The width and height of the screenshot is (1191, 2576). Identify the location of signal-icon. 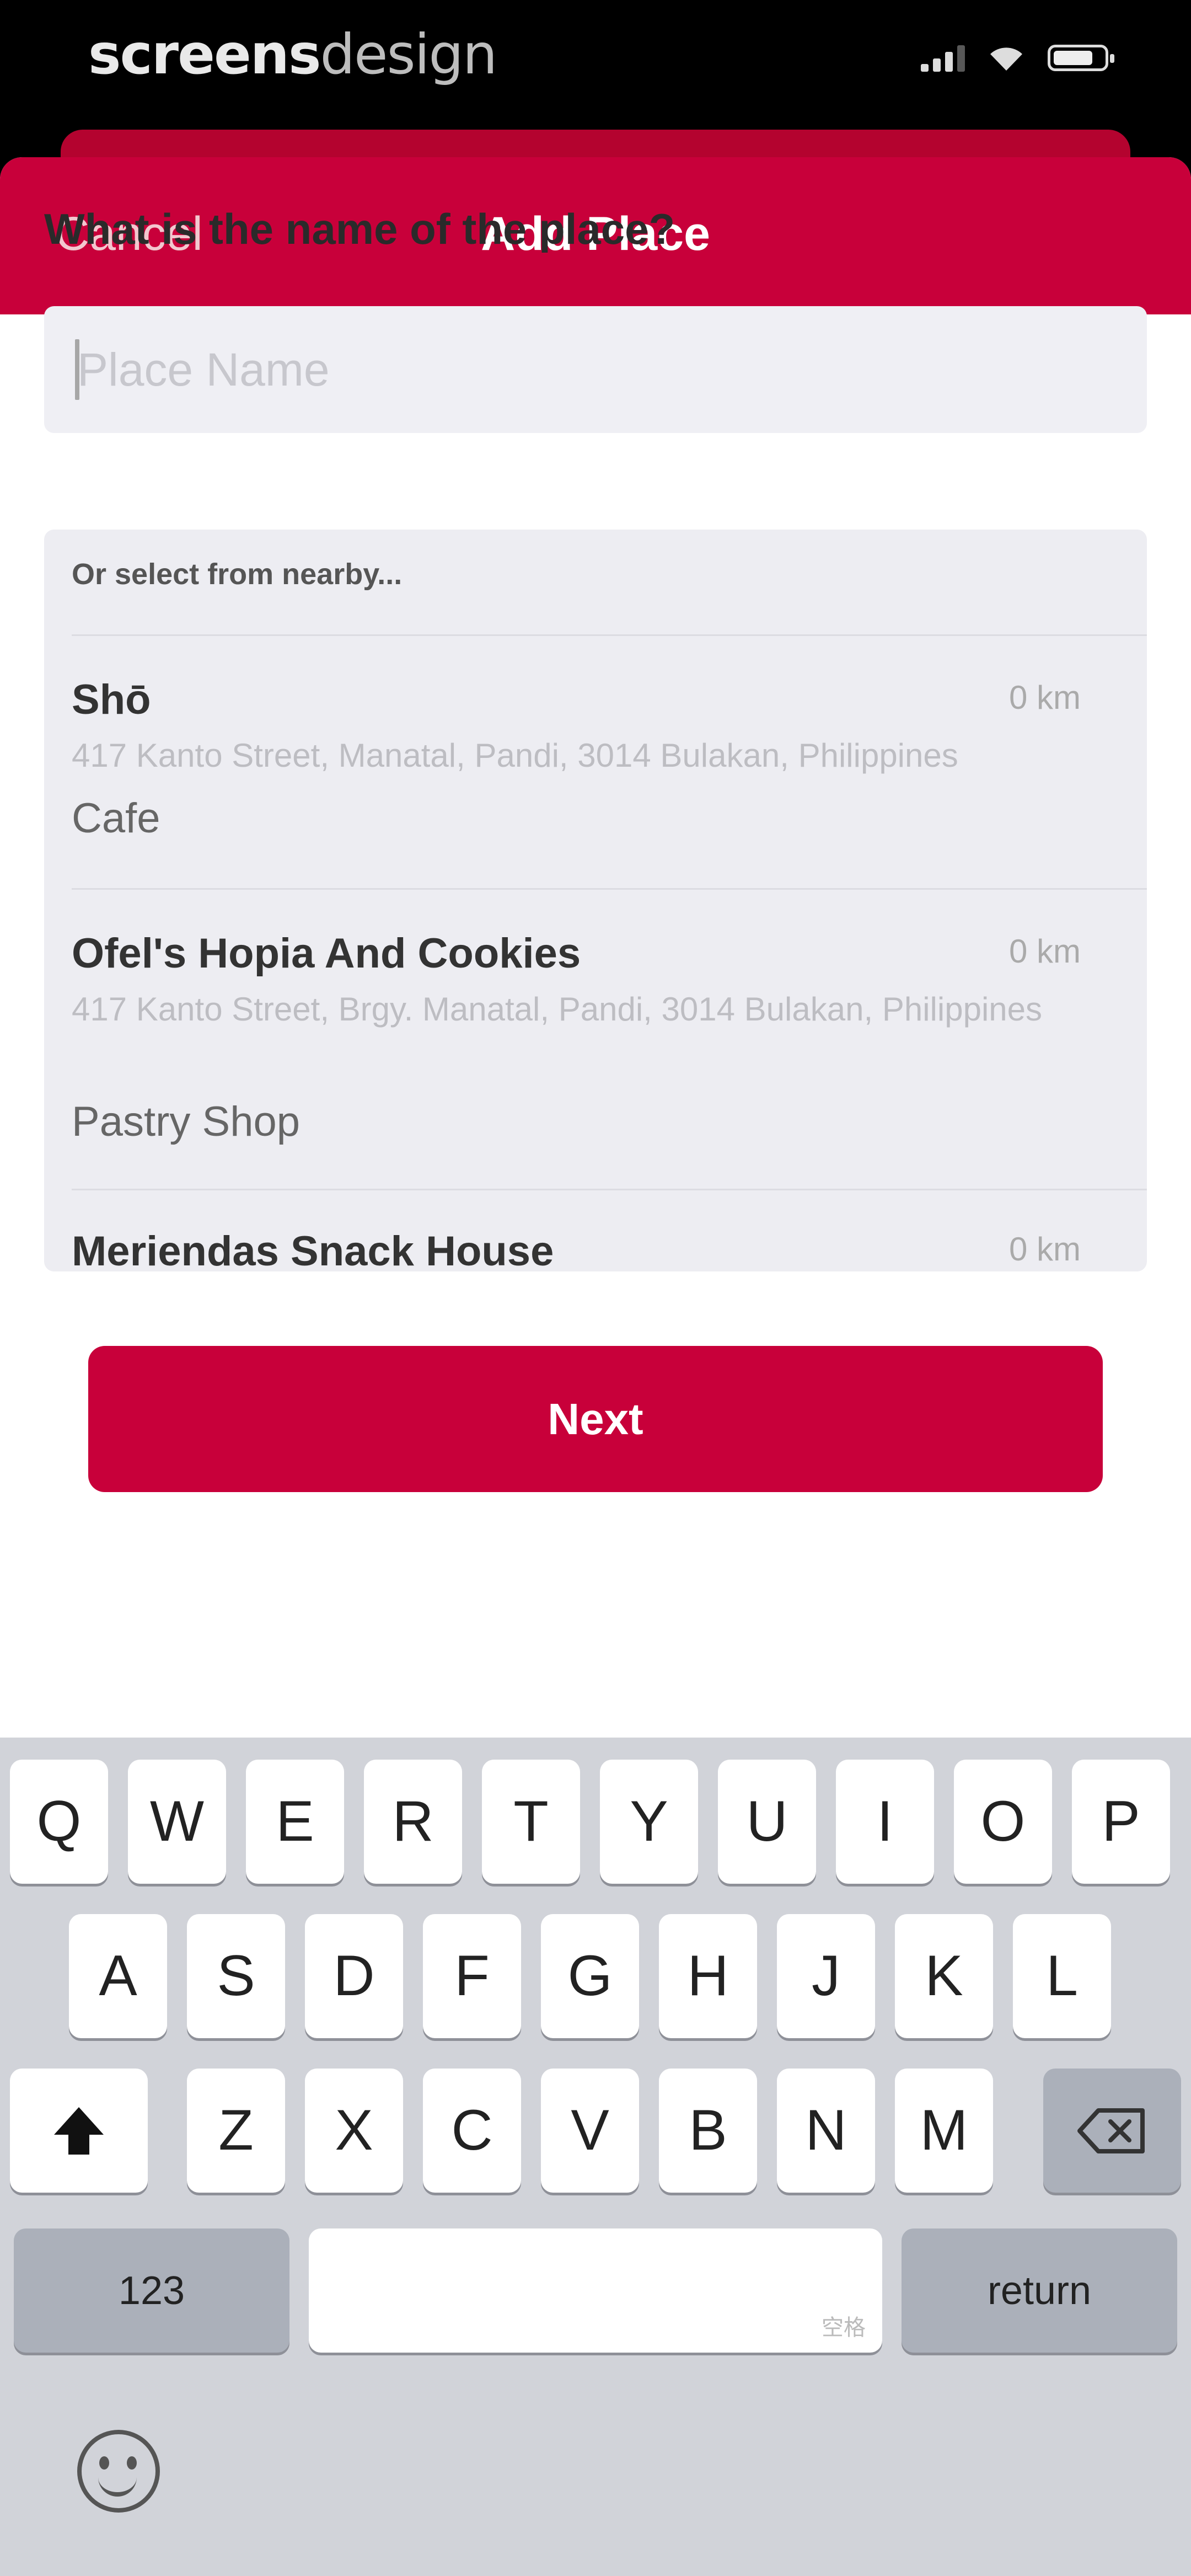
(943, 58).